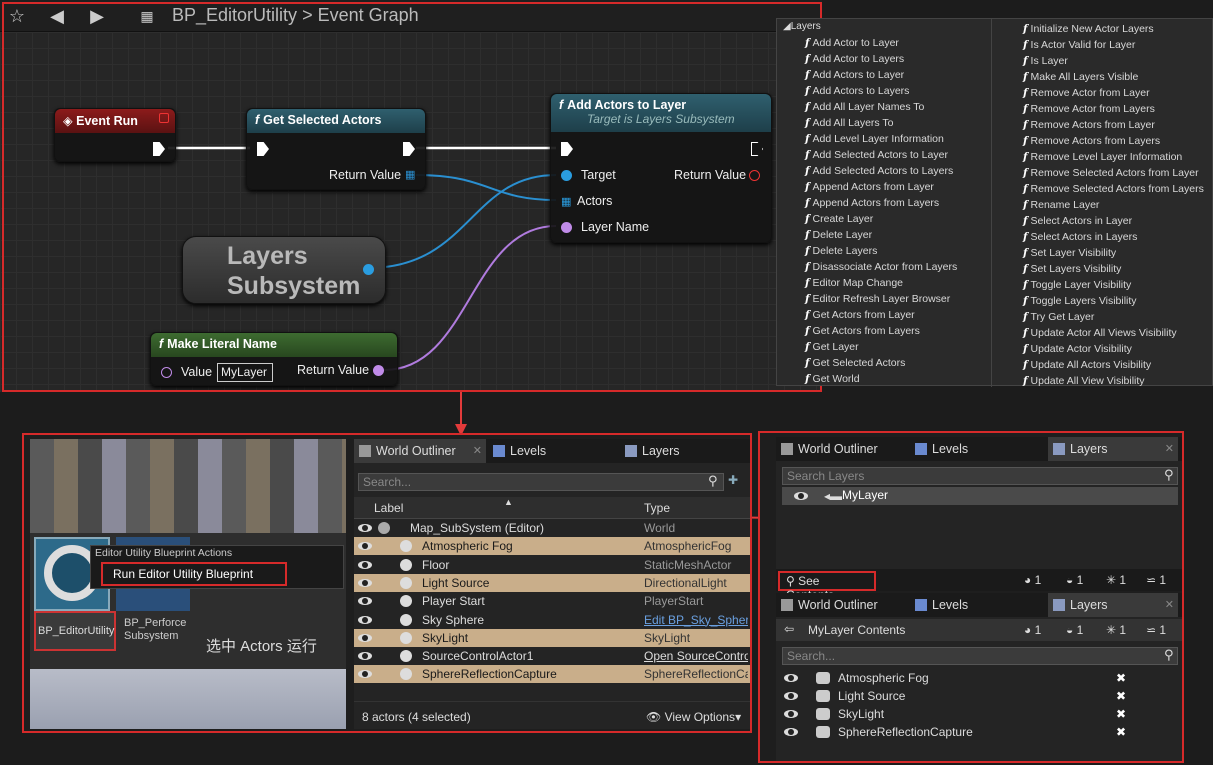  What do you see at coordinates (245, 372) in the screenshot?
I see `value-input: MyLayer` at bounding box center [245, 372].